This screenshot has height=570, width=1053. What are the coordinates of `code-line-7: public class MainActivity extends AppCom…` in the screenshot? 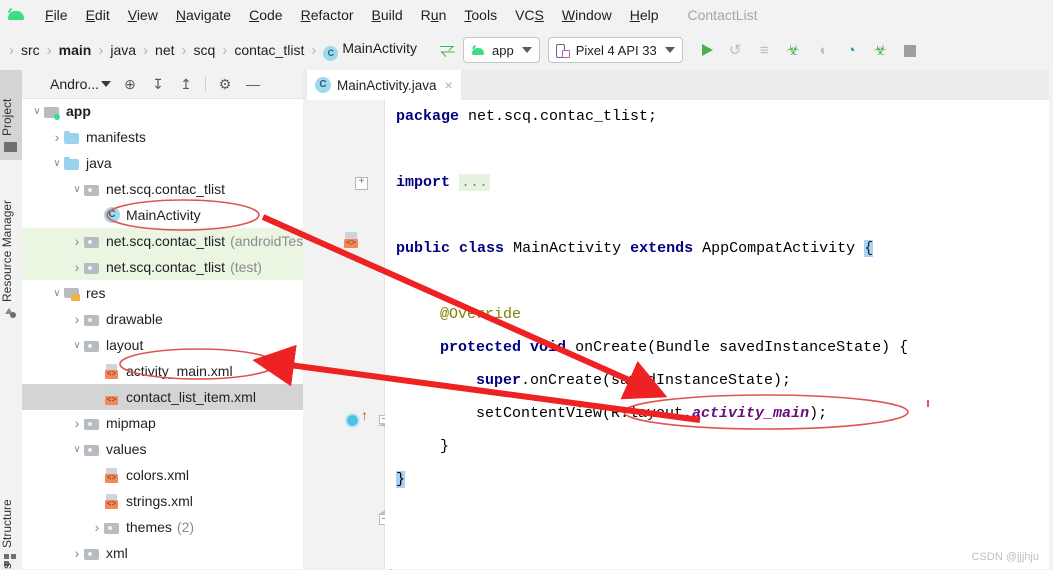 It's located at (635, 248).